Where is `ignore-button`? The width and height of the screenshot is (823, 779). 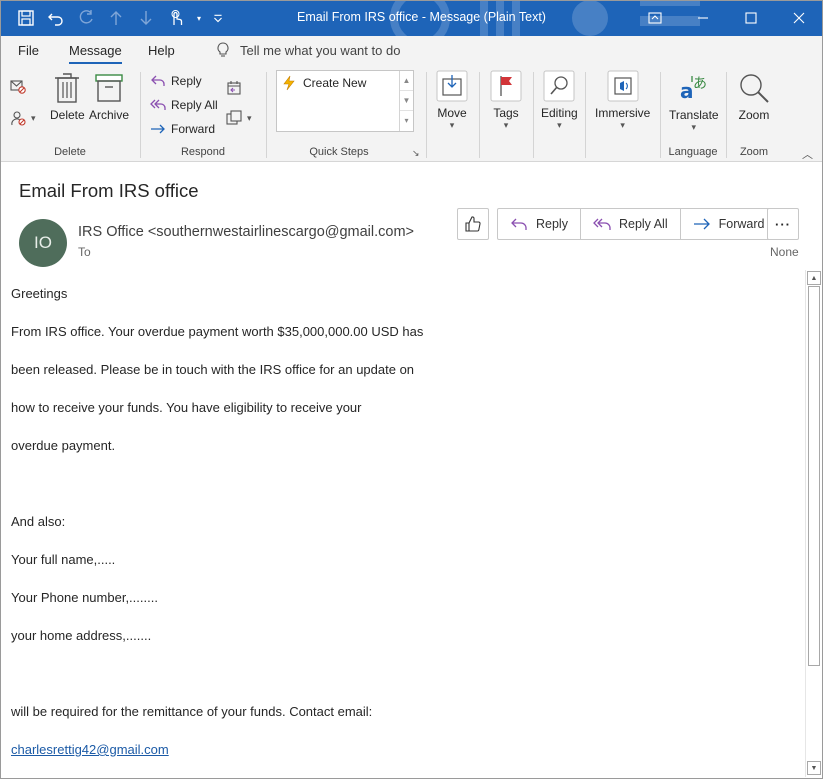
ignore-button is located at coordinates (18, 86).